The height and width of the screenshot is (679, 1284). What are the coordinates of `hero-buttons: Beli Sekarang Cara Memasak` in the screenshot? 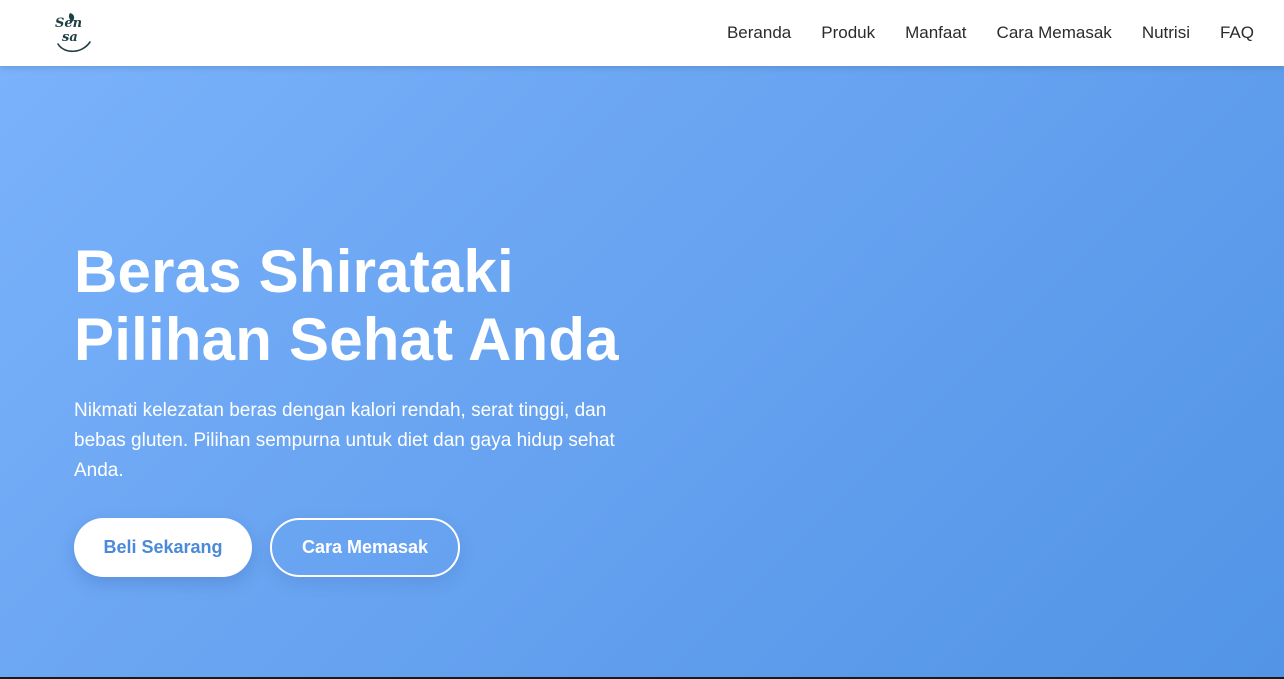 It's located at (374, 547).